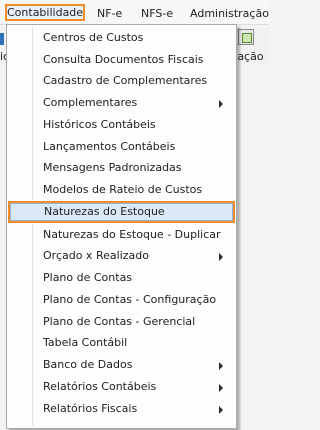 This screenshot has height=430, width=320. What do you see at coordinates (246, 37) in the screenshot?
I see `importacao-icon` at bounding box center [246, 37].